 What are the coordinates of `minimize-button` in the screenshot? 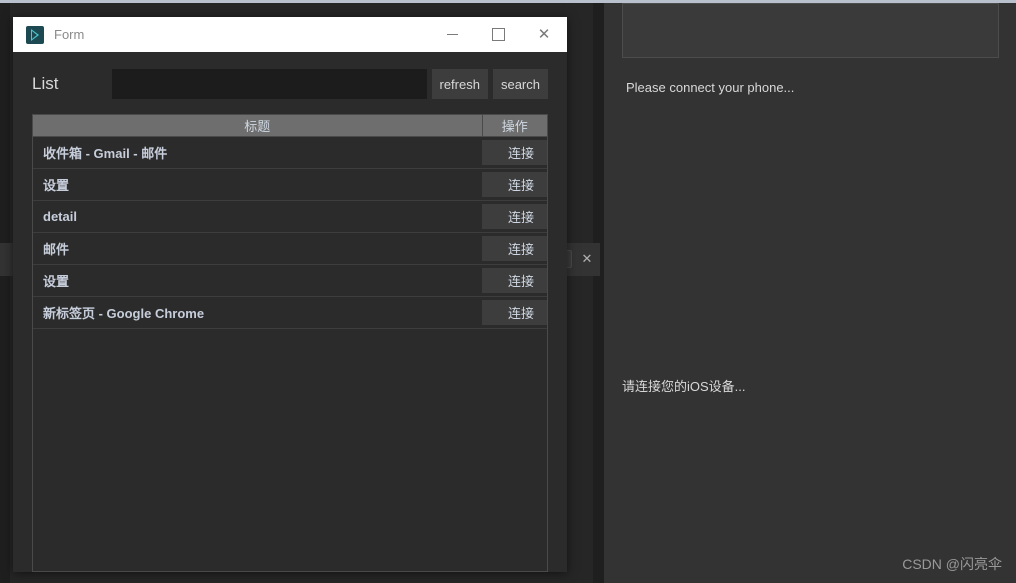 It's located at (452, 34).